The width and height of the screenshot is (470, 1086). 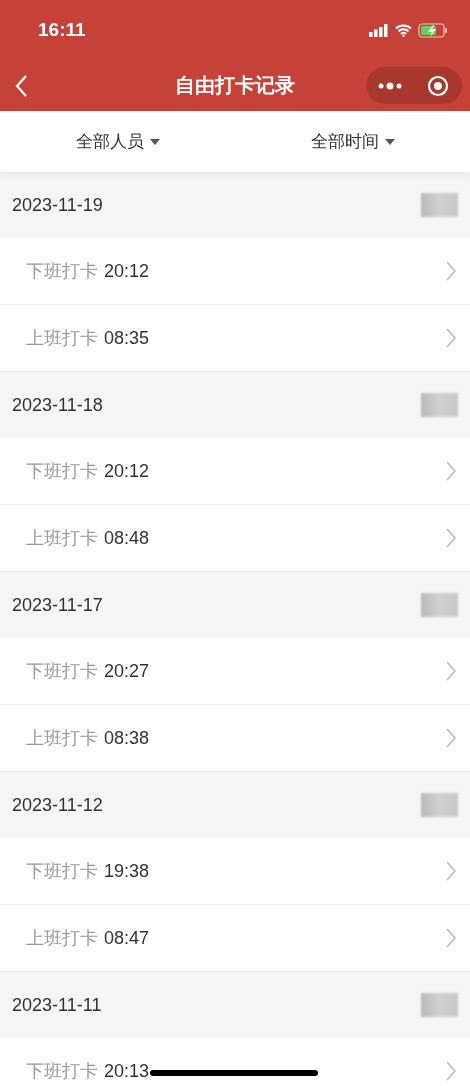 What do you see at coordinates (127, 538) in the screenshot?
I see `record-time: 08:48` at bounding box center [127, 538].